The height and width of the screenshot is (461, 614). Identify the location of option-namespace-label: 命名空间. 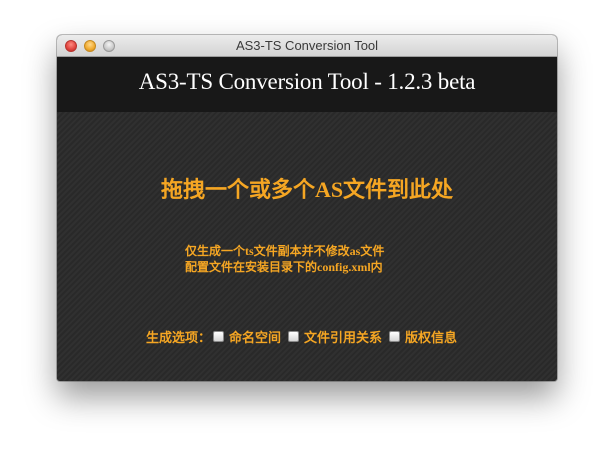
(255, 337).